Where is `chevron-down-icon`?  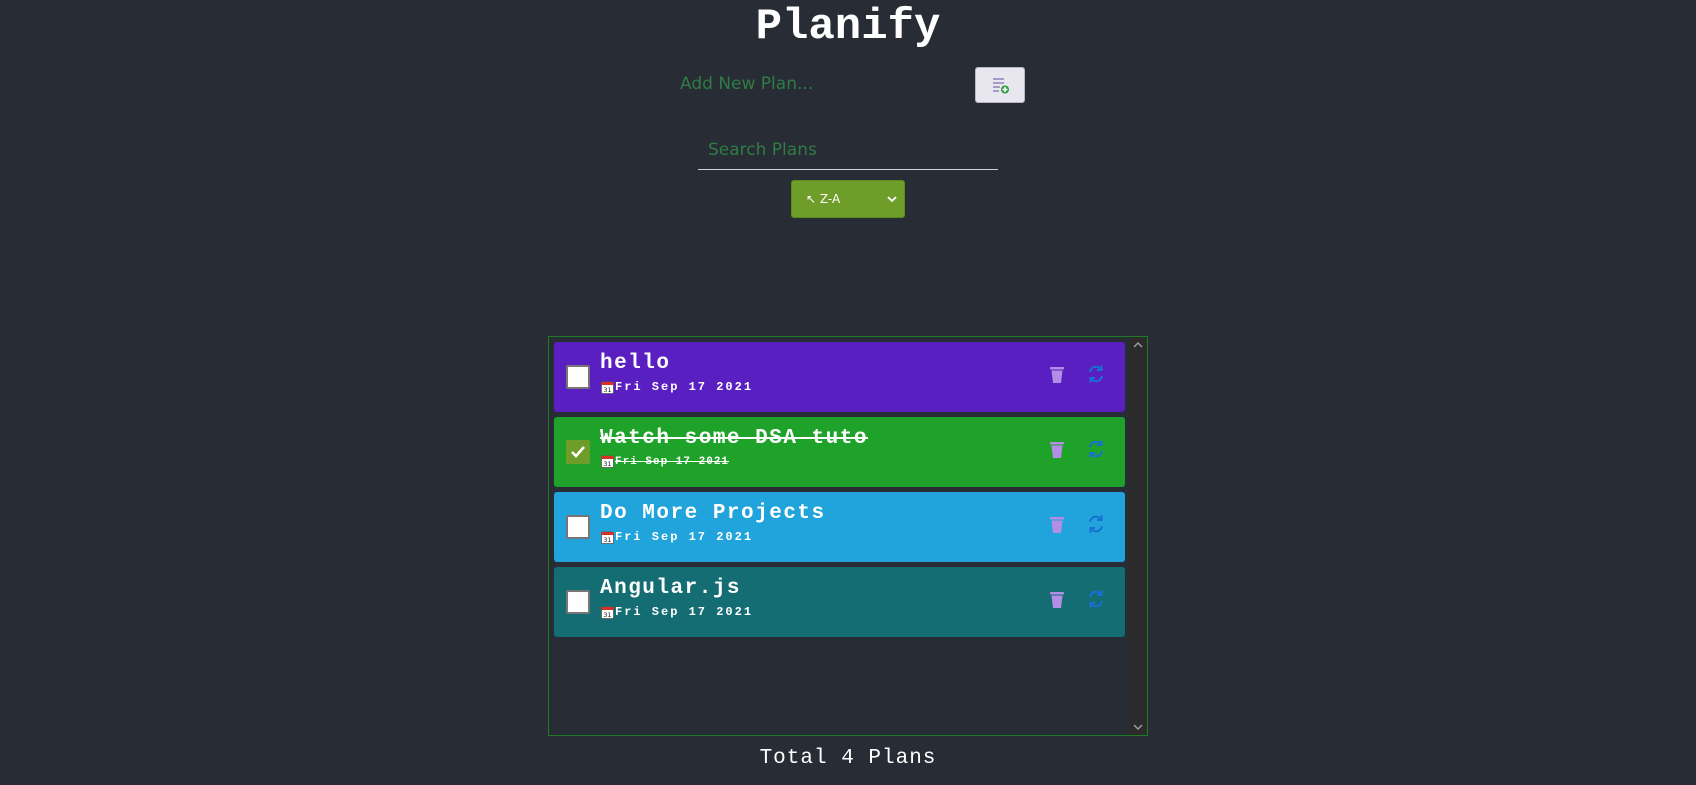 chevron-down-icon is located at coordinates (892, 200).